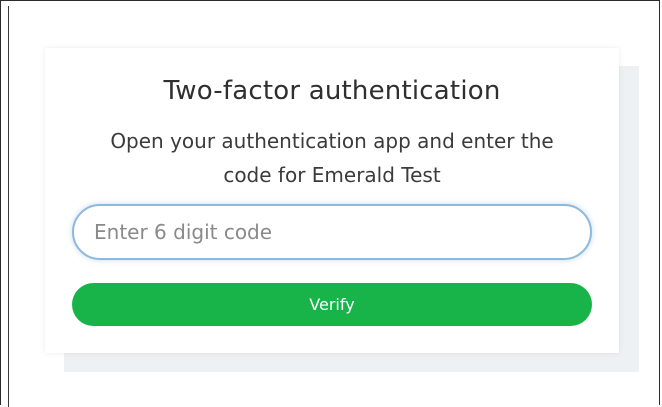 The width and height of the screenshot is (662, 407). I want to click on verification-code-input, so click(332, 232).